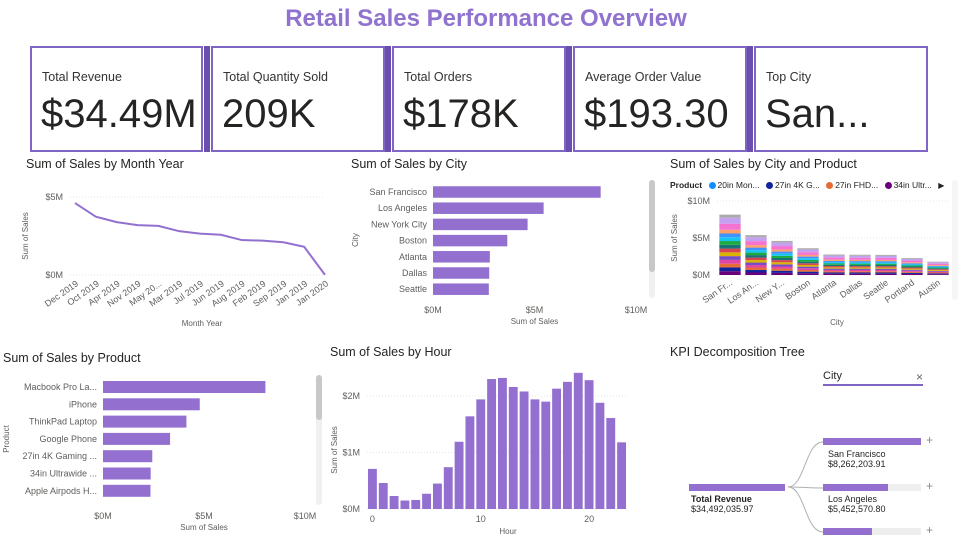 This screenshot has width=962, height=542. Describe the element at coordinates (919, 377) in the screenshot. I see `close-icon: ×` at that location.